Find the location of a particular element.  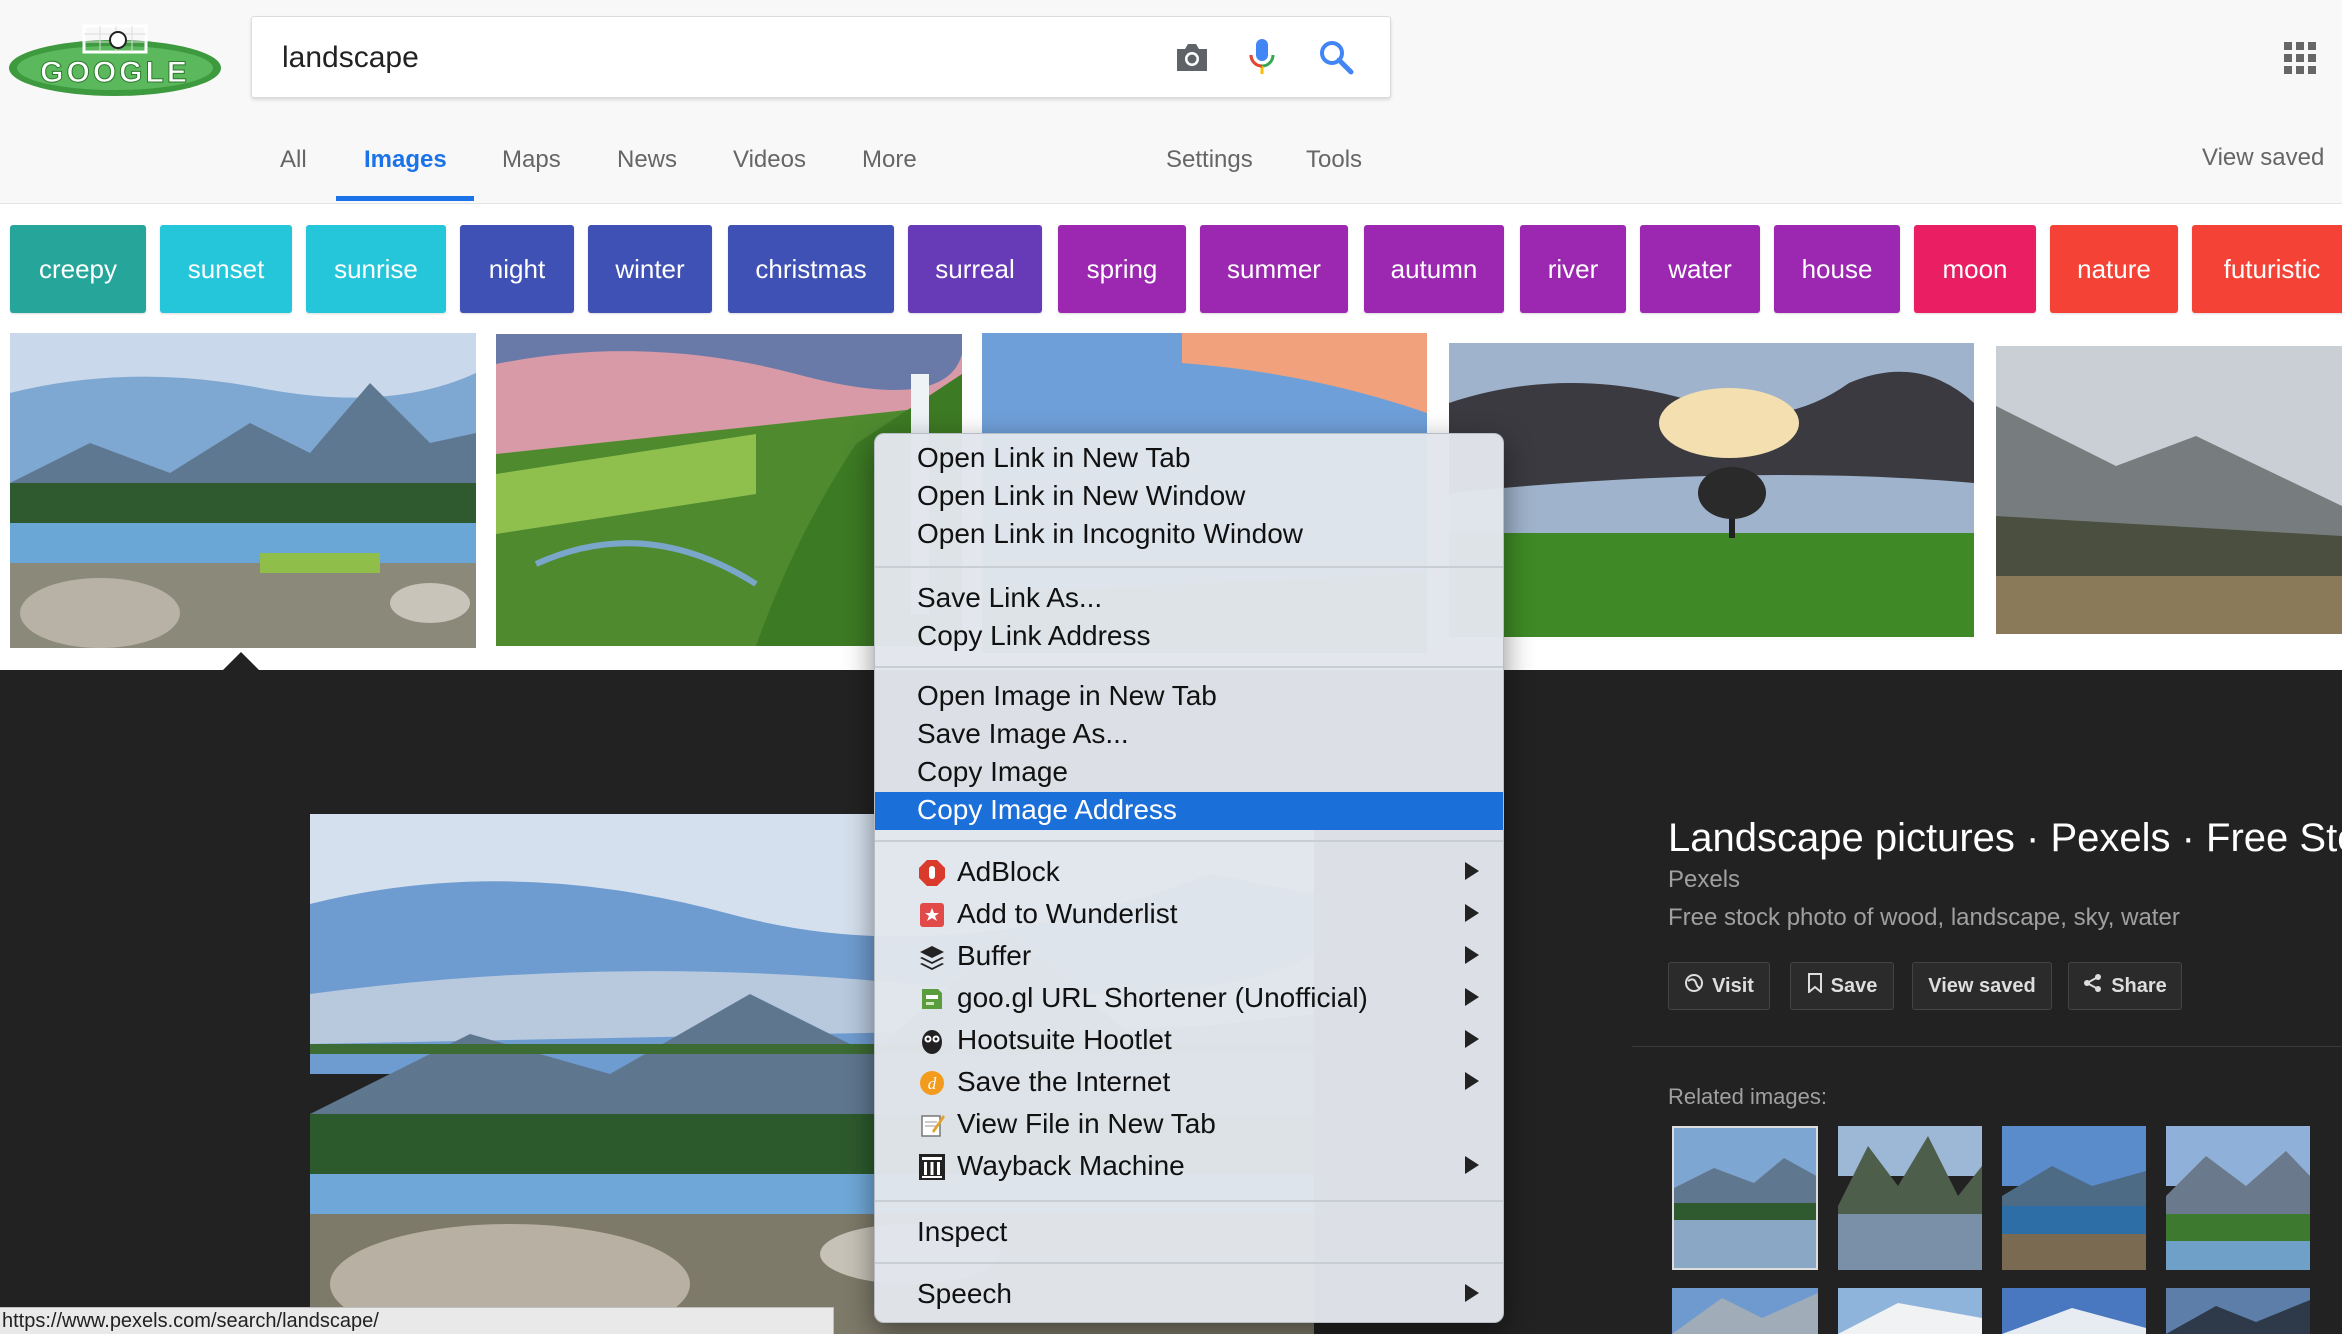

link-status-bar: https://www.pexels.com/search/landscape/ is located at coordinates (417, 1320).